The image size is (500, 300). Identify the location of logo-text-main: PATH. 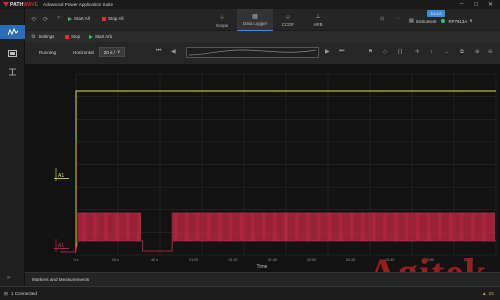
(17, 4).